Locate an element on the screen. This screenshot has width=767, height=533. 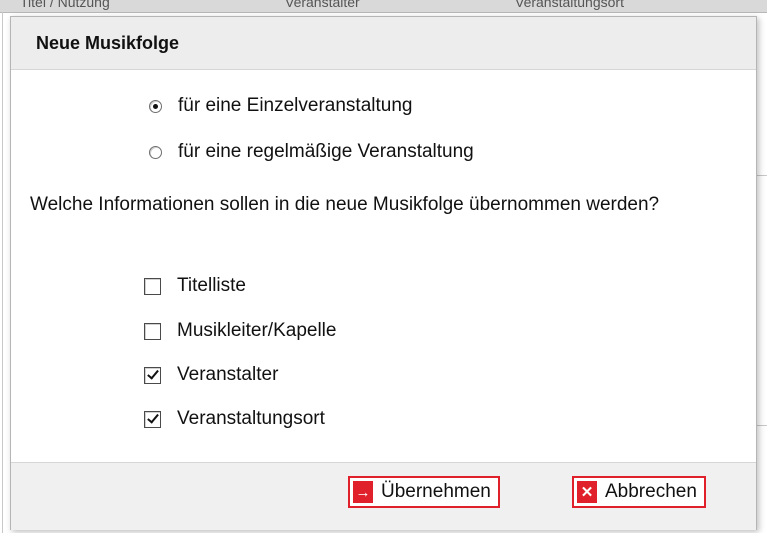
radio-button-recurring-event is located at coordinates (155, 152).